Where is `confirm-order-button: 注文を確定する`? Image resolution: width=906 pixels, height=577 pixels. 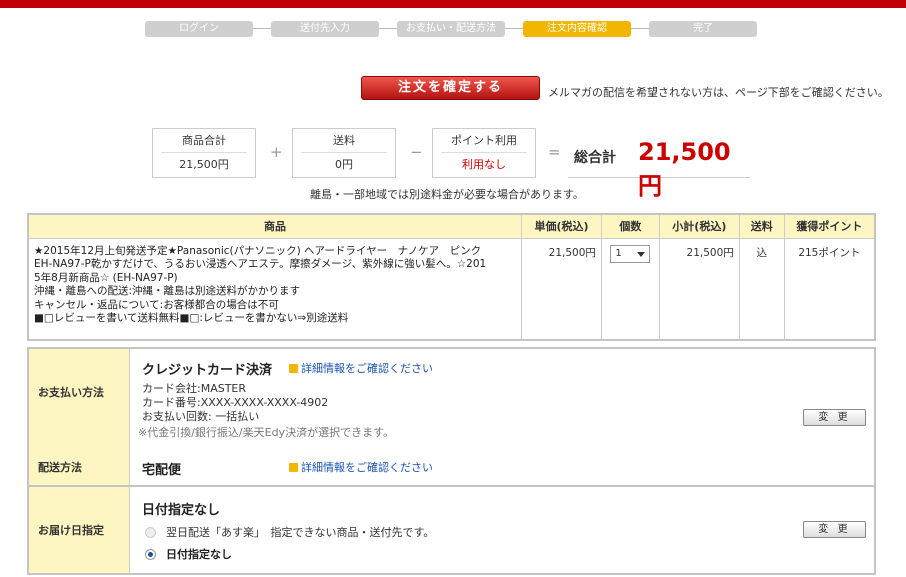 confirm-order-button: 注文を確定する is located at coordinates (450, 88).